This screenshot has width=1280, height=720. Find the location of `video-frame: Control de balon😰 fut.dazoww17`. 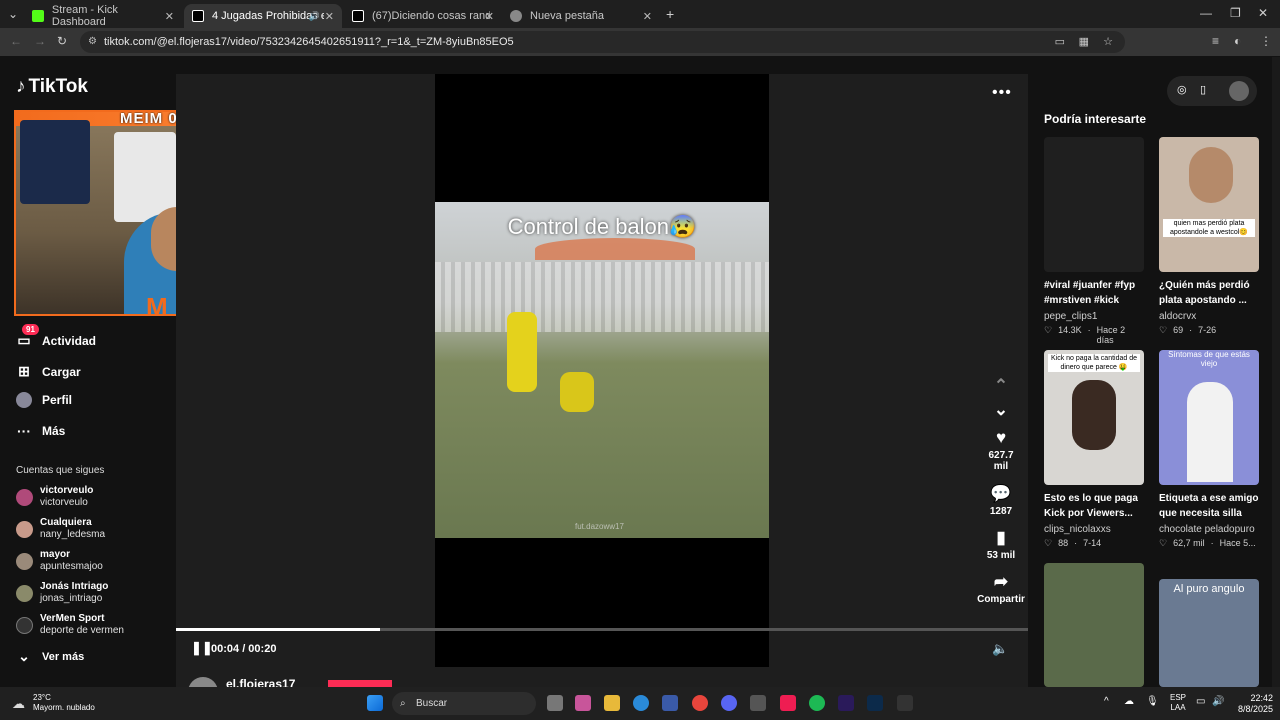

video-frame: Control de balon😰 fut.dazoww17 is located at coordinates (602, 370).